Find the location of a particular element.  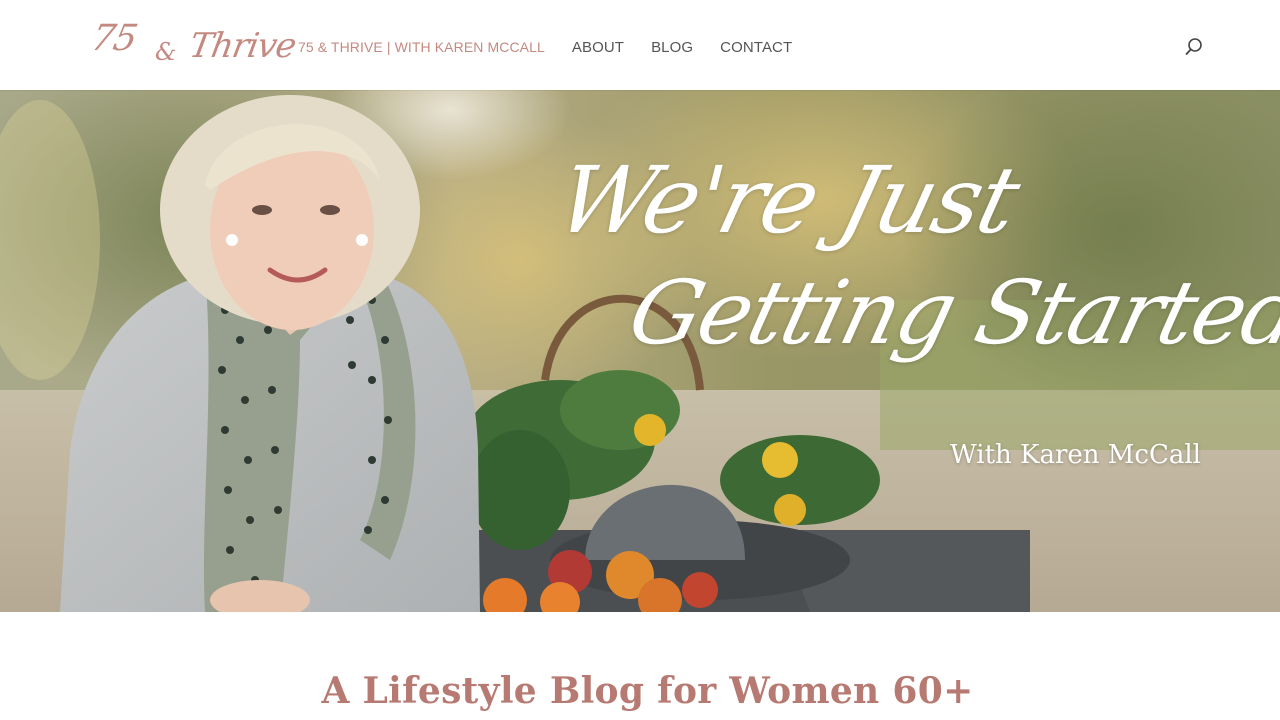

site-logo: 75 & Thrive is located at coordinates (193, 45).